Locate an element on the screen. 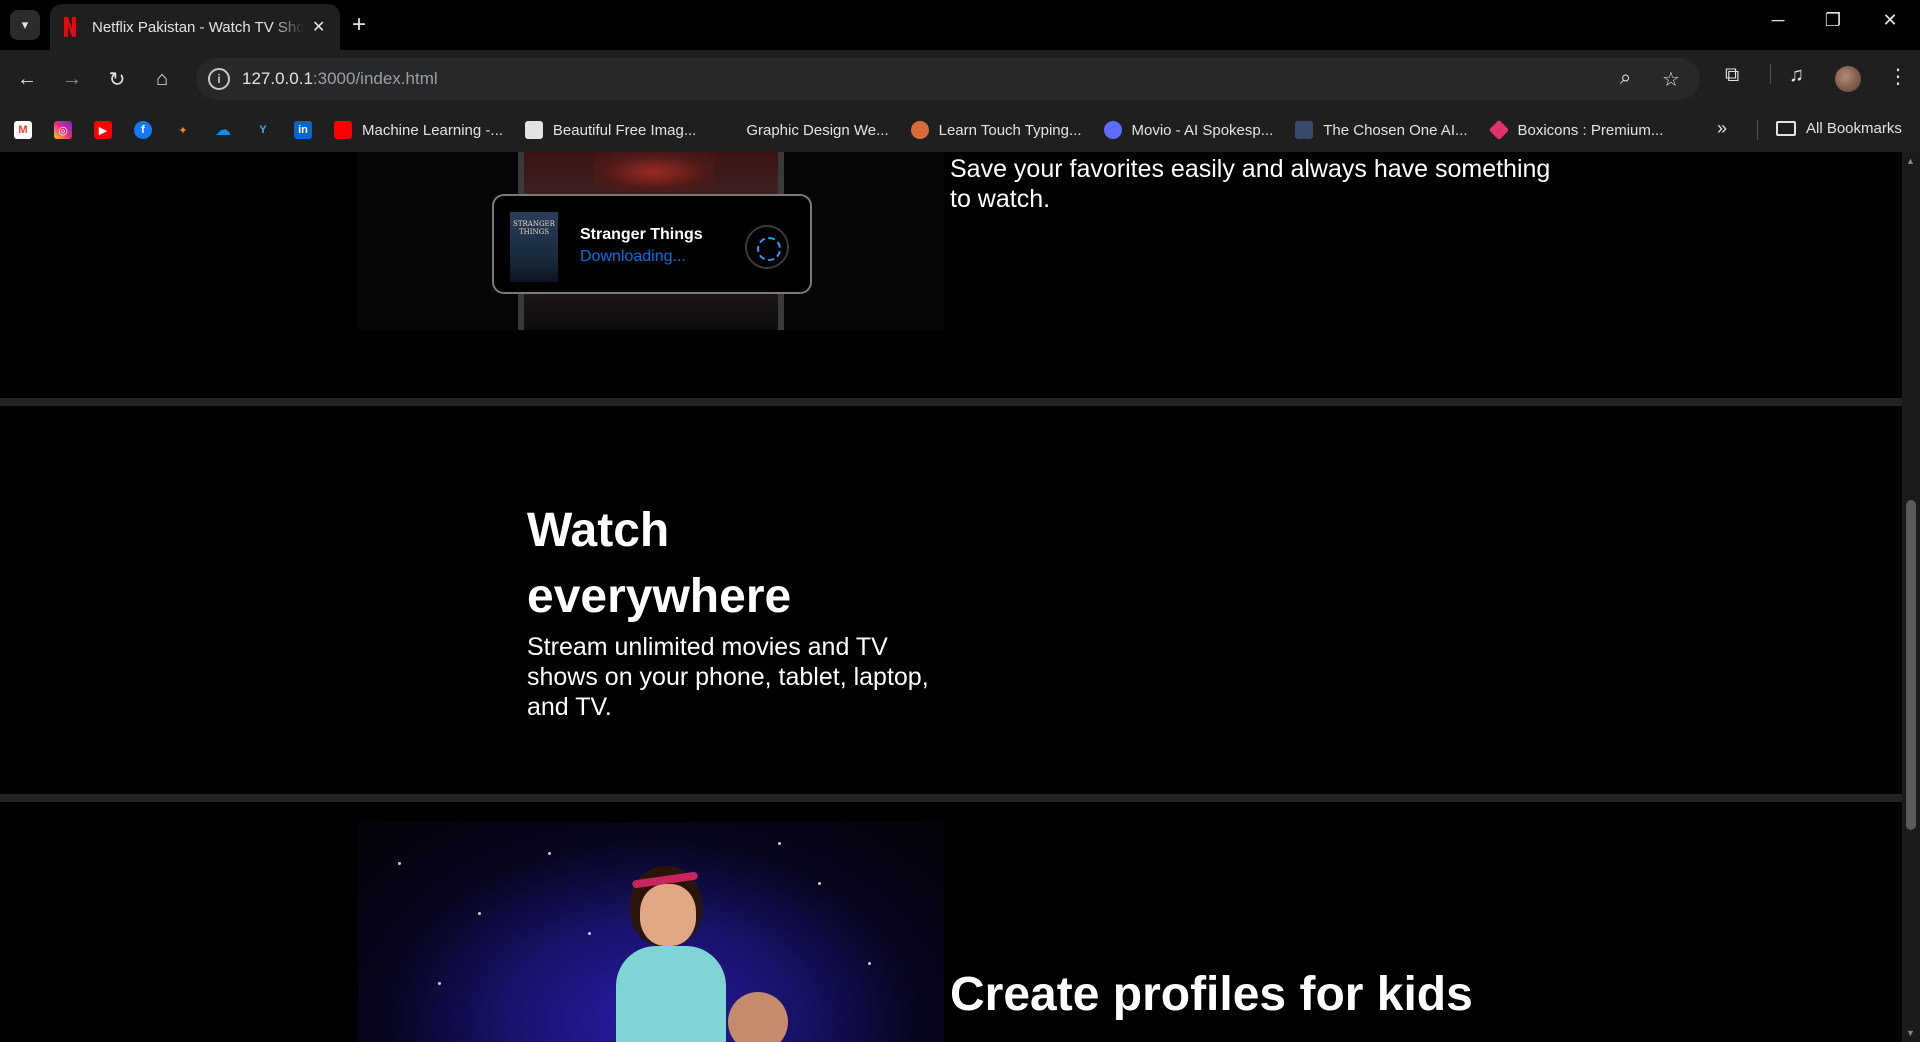  toolbar-separator is located at coordinates (1770, 74).